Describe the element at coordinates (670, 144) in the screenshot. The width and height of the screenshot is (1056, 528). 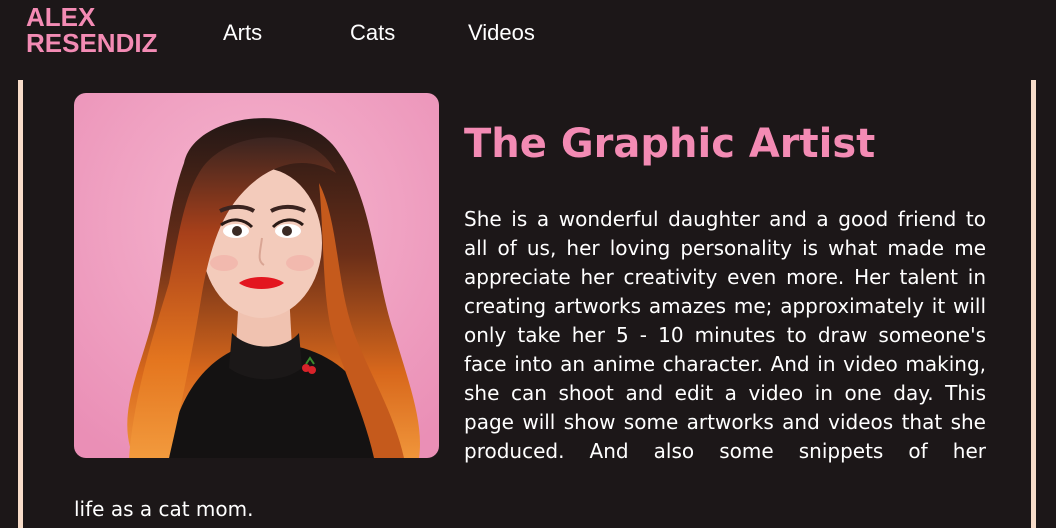
I see `page-heading: The Graphic Artist` at that location.